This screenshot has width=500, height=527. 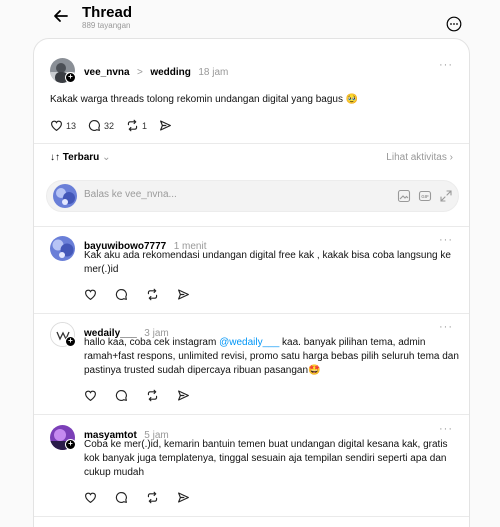 I want to click on repost-count: 1, so click(x=145, y=125).